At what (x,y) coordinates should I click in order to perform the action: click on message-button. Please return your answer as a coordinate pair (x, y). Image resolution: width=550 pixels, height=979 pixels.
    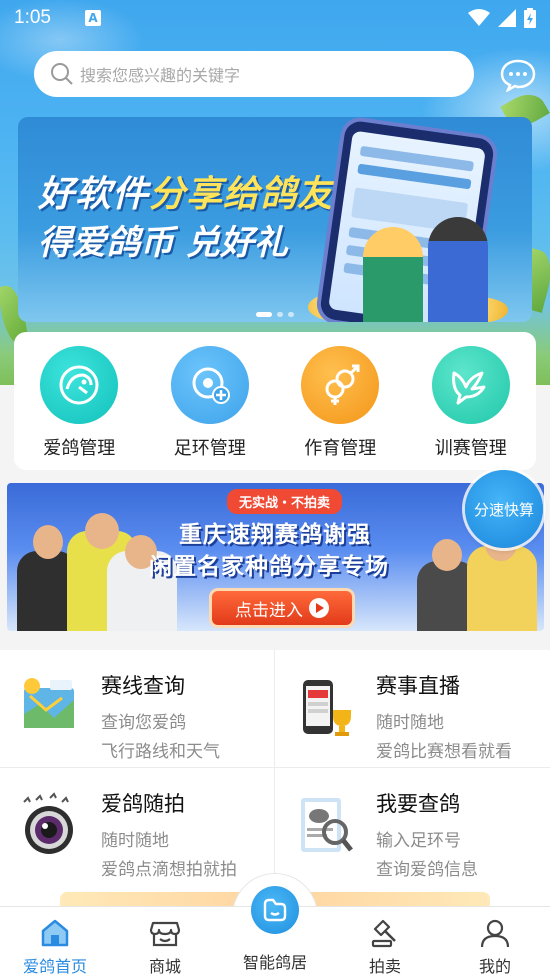
    Looking at the image, I should click on (518, 75).